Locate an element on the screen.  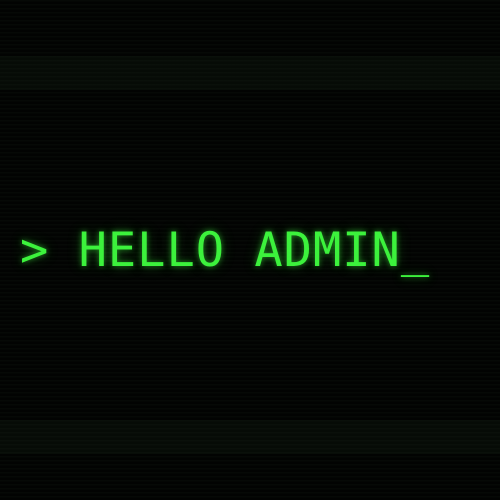
scanline-band-top is located at coordinates (250, 73).